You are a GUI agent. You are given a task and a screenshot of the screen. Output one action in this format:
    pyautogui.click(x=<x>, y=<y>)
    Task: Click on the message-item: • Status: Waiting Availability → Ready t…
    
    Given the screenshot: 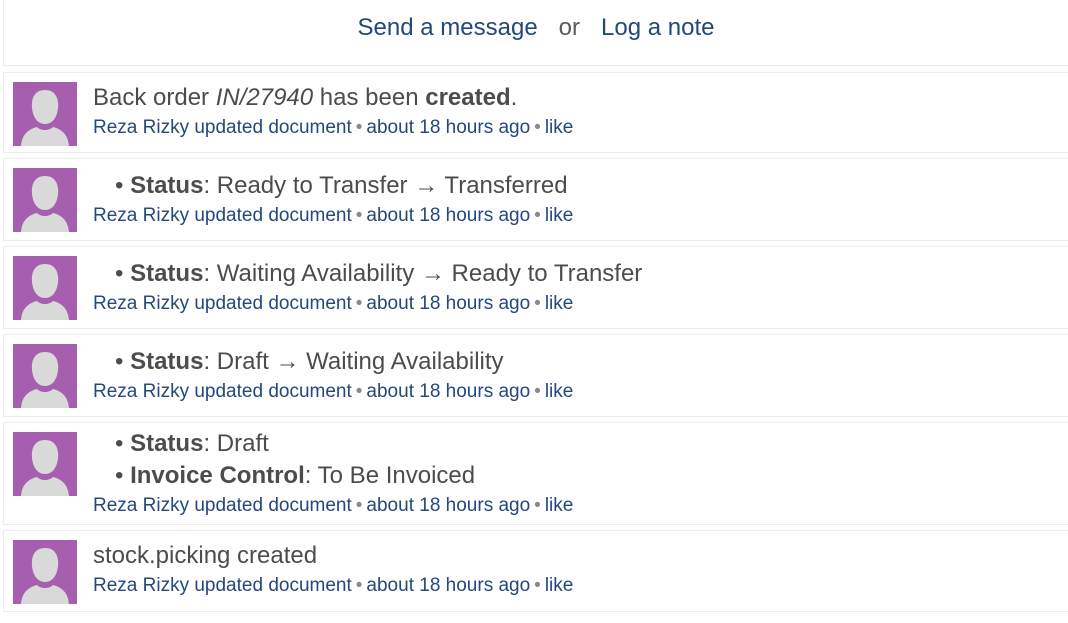 What is the action you would take?
    pyautogui.click(x=535, y=287)
    